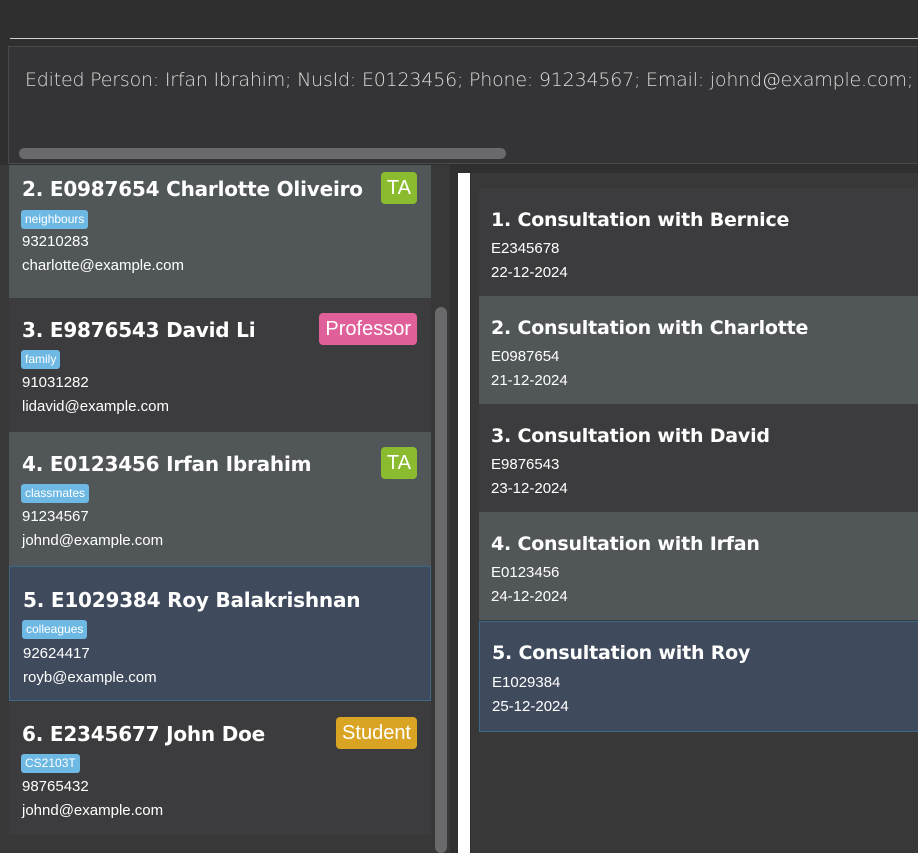 The image size is (918, 853). What do you see at coordinates (525, 248) in the screenshot?
I see `consultation-student-id: E2345678` at bounding box center [525, 248].